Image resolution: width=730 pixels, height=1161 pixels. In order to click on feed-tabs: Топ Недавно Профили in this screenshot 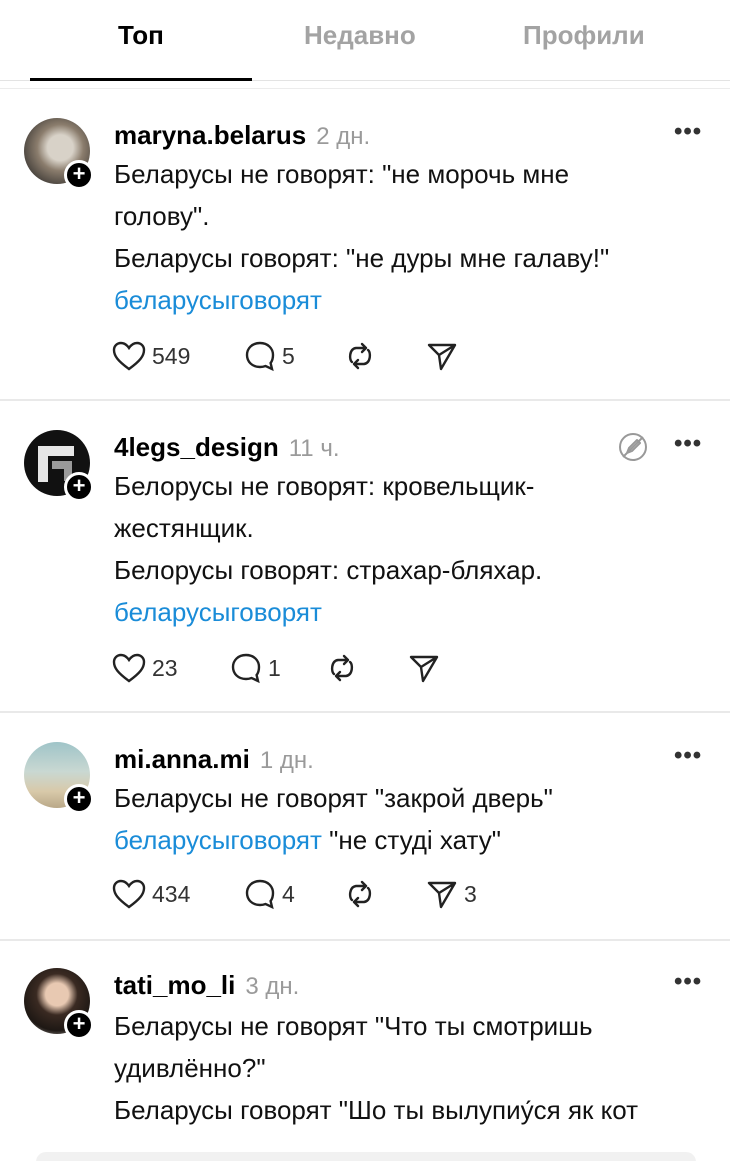, I will do `click(365, 41)`.